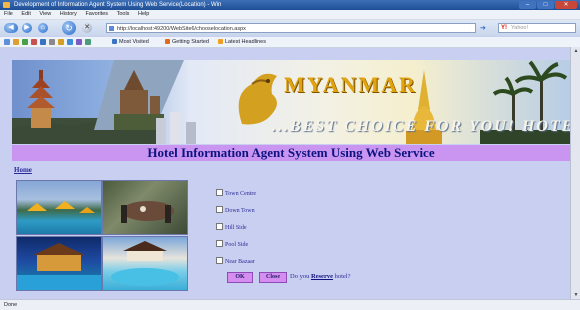 The image size is (580, 310). What do you see at coordinates (167, 41) in the screenshot?
I see `firefox-icon` at bounding box center [167, 41].